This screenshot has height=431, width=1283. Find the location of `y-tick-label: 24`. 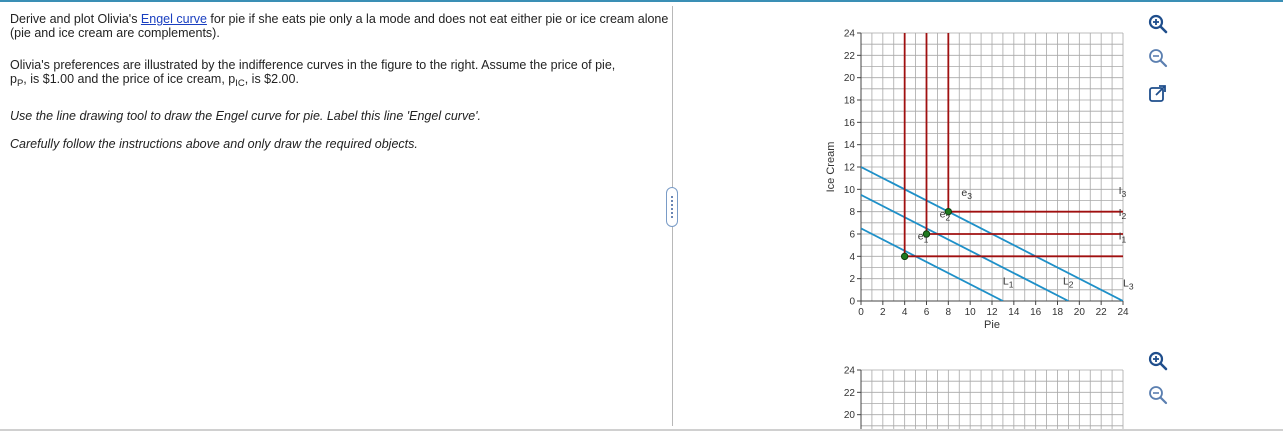

y-tick-label: 24 is located at coordinates (850, 371).